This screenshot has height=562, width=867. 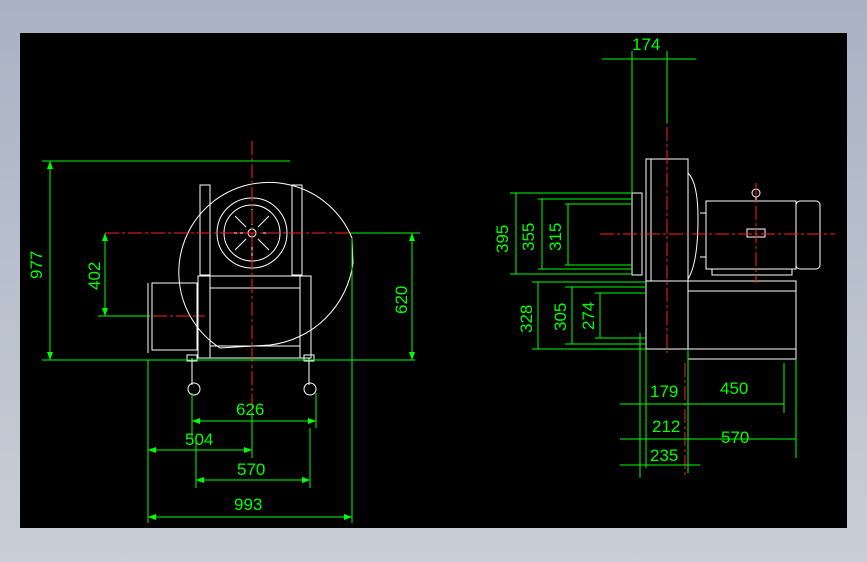 I want to click on dim-side-235: 235, so click(x=664, y=455).